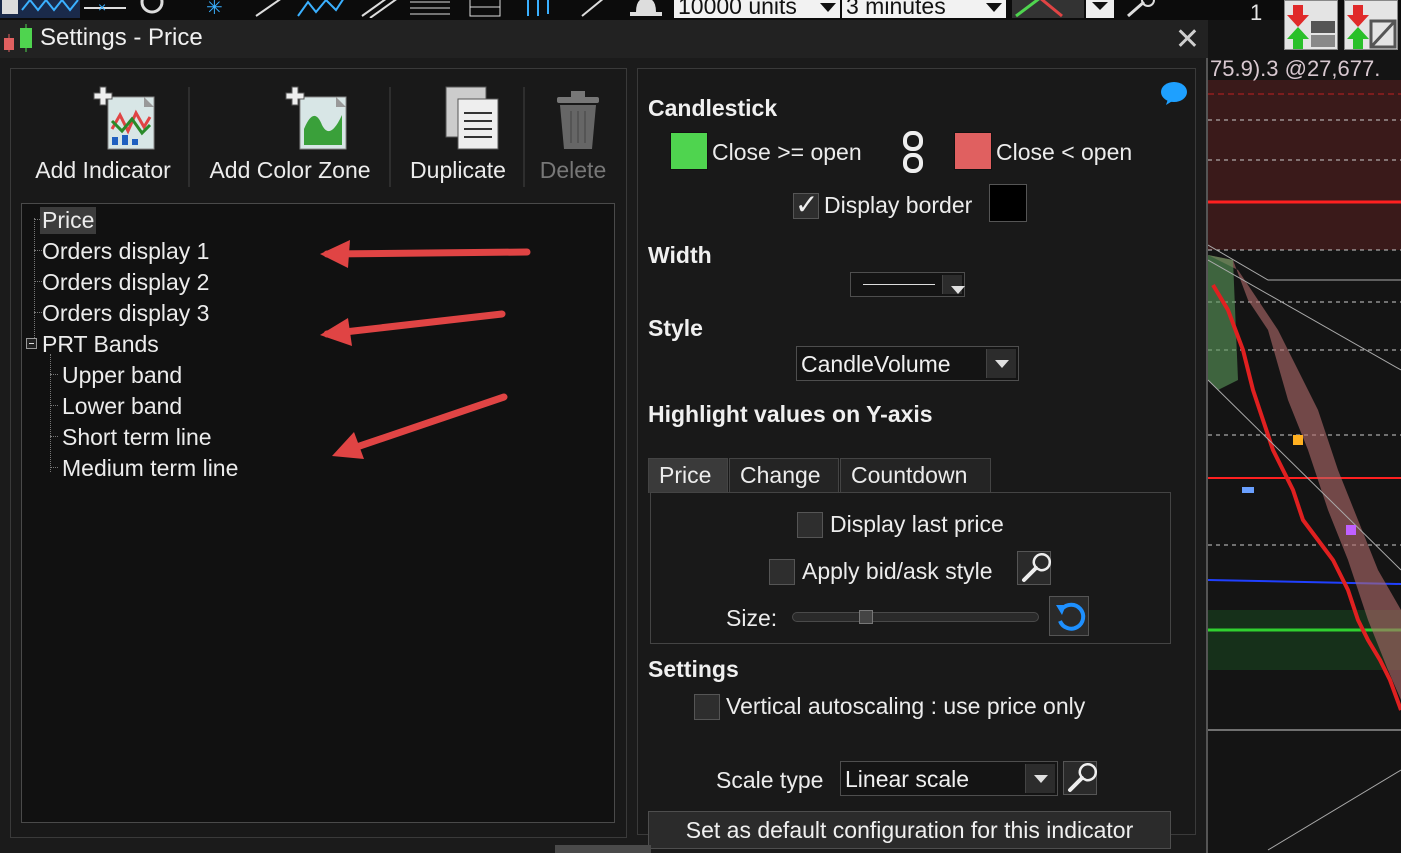 The height and width of the screenshot is (853, 1401). Describe the element at coordinates (1048, 9) in the screenshot. I see `chart-style-icon` at that location.